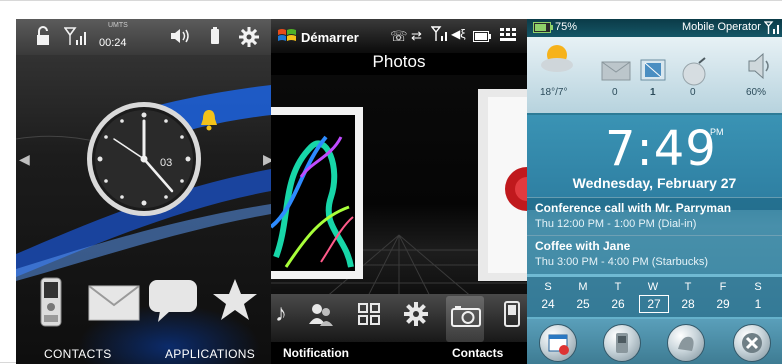  What do you see at coordinates (695, 72) in the screenshot?
I see `missed-call-icon` at bounding box center [695, 72].